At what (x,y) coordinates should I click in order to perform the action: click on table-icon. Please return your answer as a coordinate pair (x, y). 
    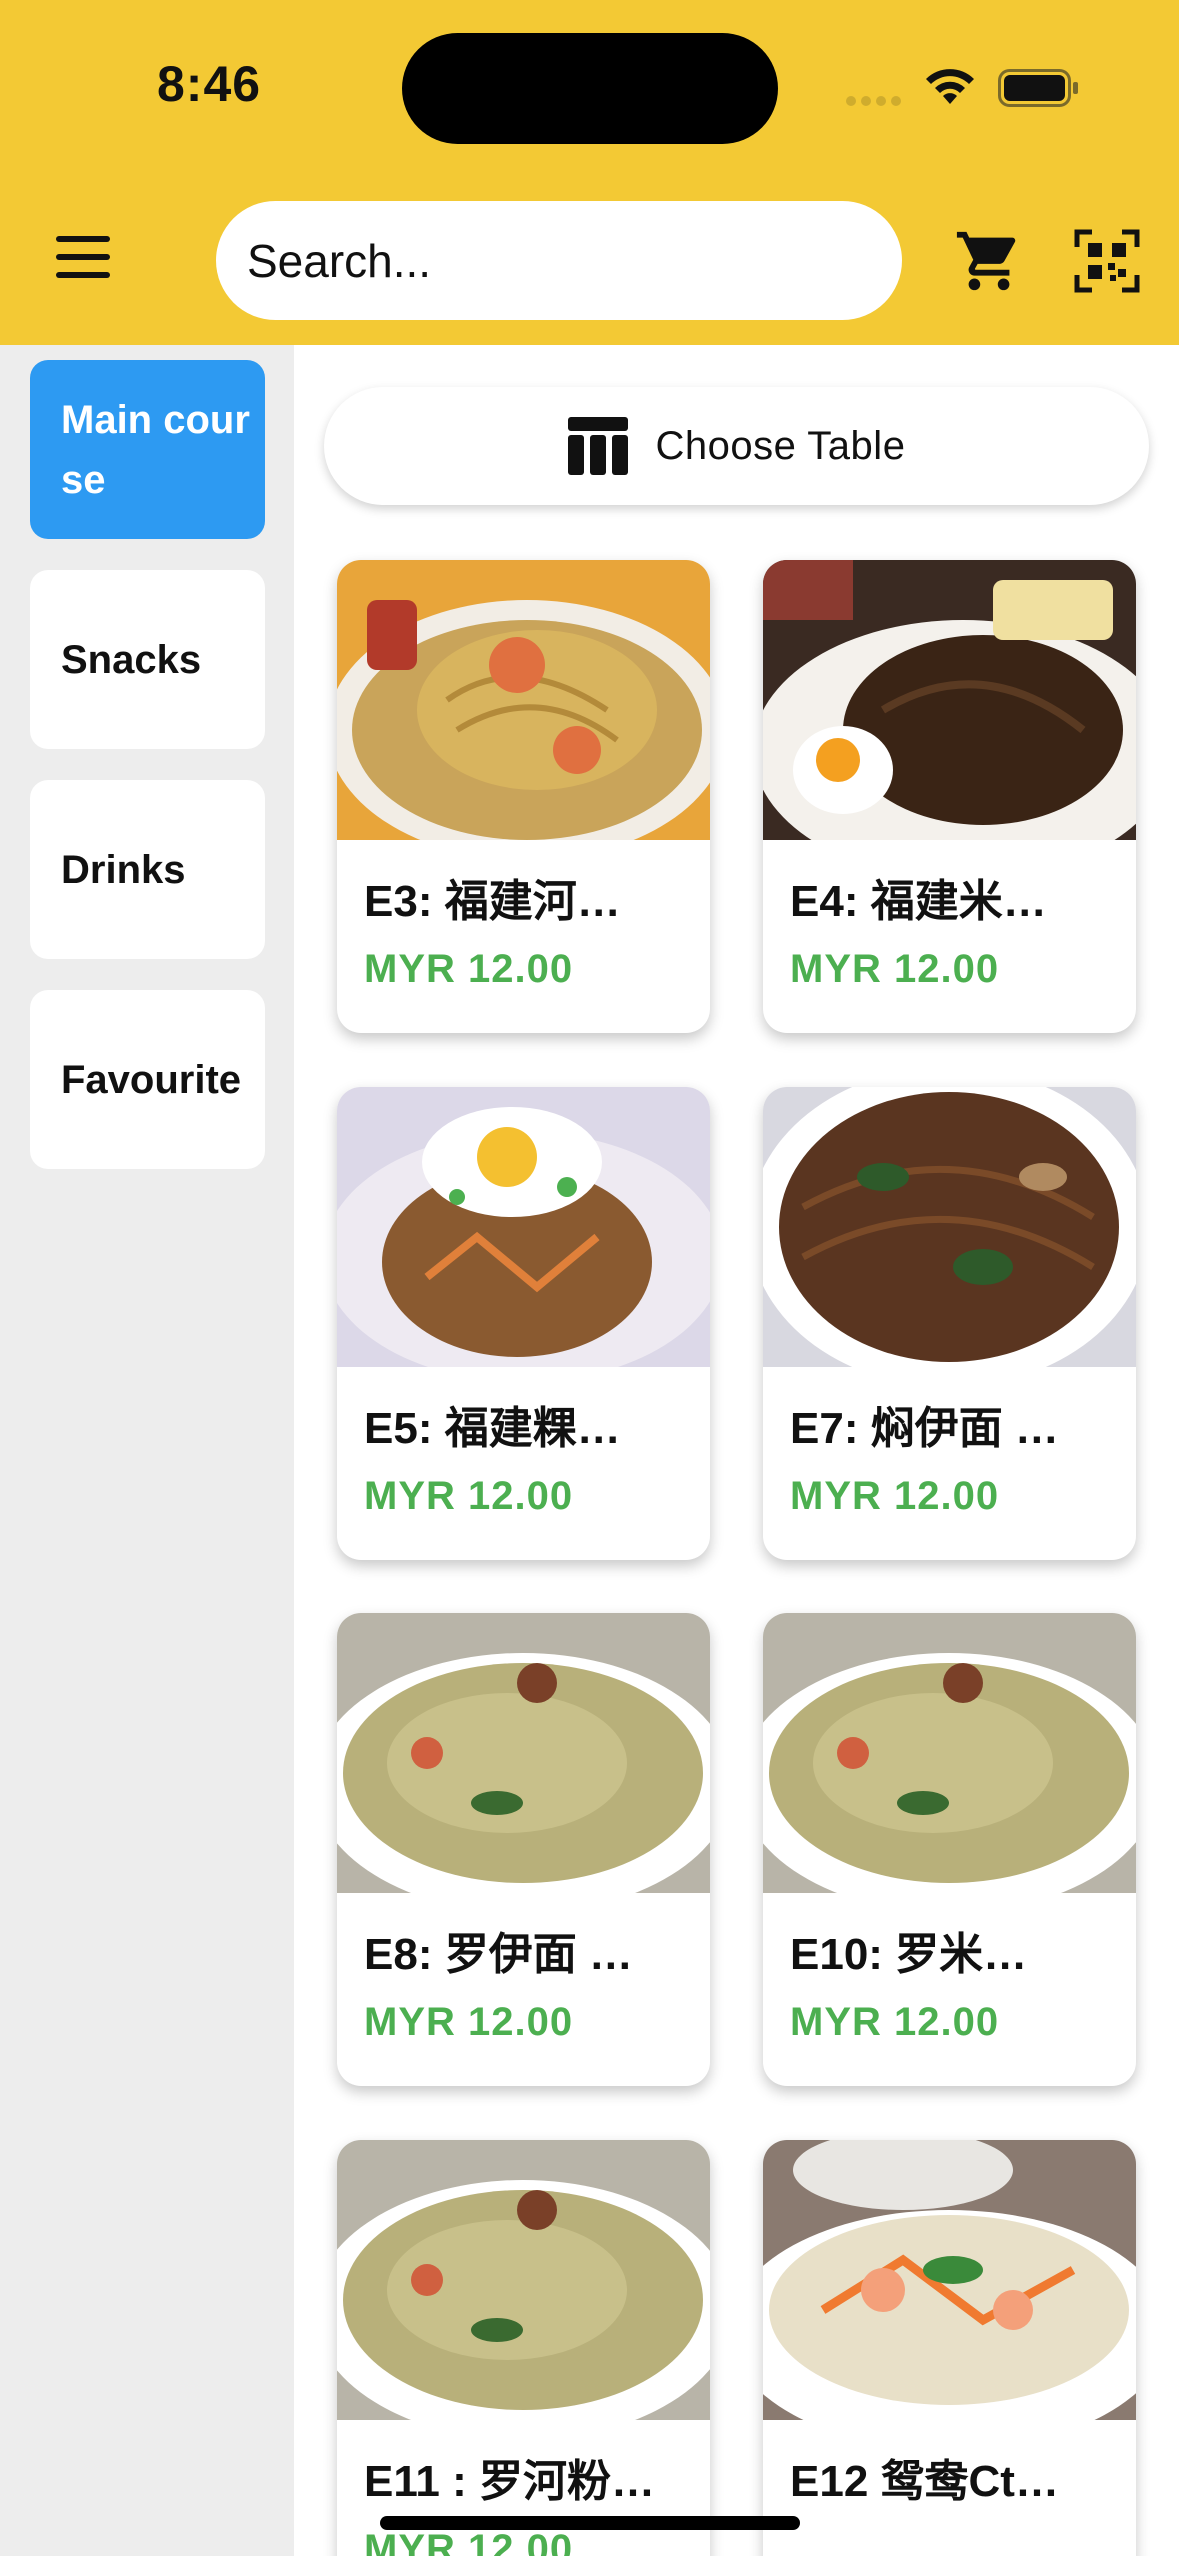
    Looking at the image, I should click on (597, 446).